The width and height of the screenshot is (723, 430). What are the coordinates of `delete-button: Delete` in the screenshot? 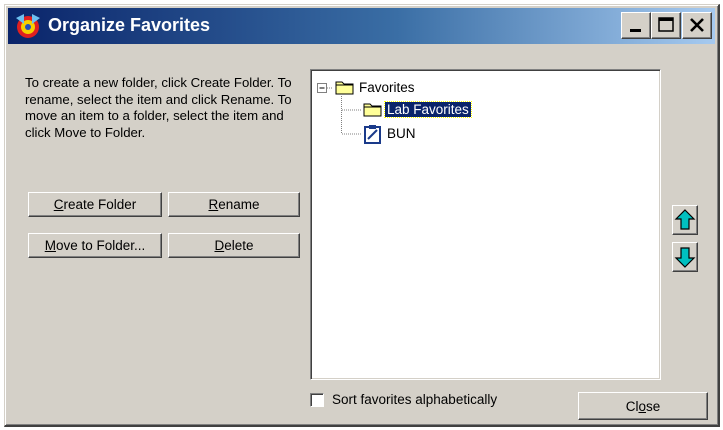 It's located at (234, 245).